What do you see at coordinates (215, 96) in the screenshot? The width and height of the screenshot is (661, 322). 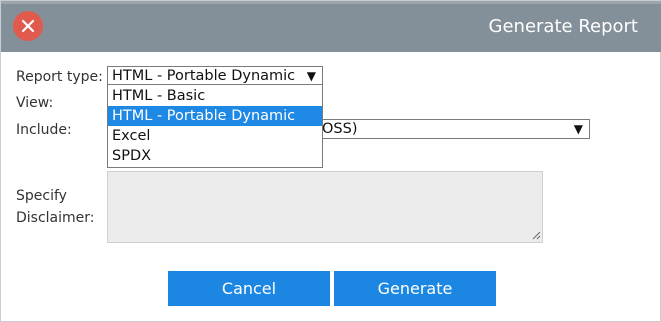 I see `report-type-option-html-basic: HTML - Basic` at bounding box center [215, 96].